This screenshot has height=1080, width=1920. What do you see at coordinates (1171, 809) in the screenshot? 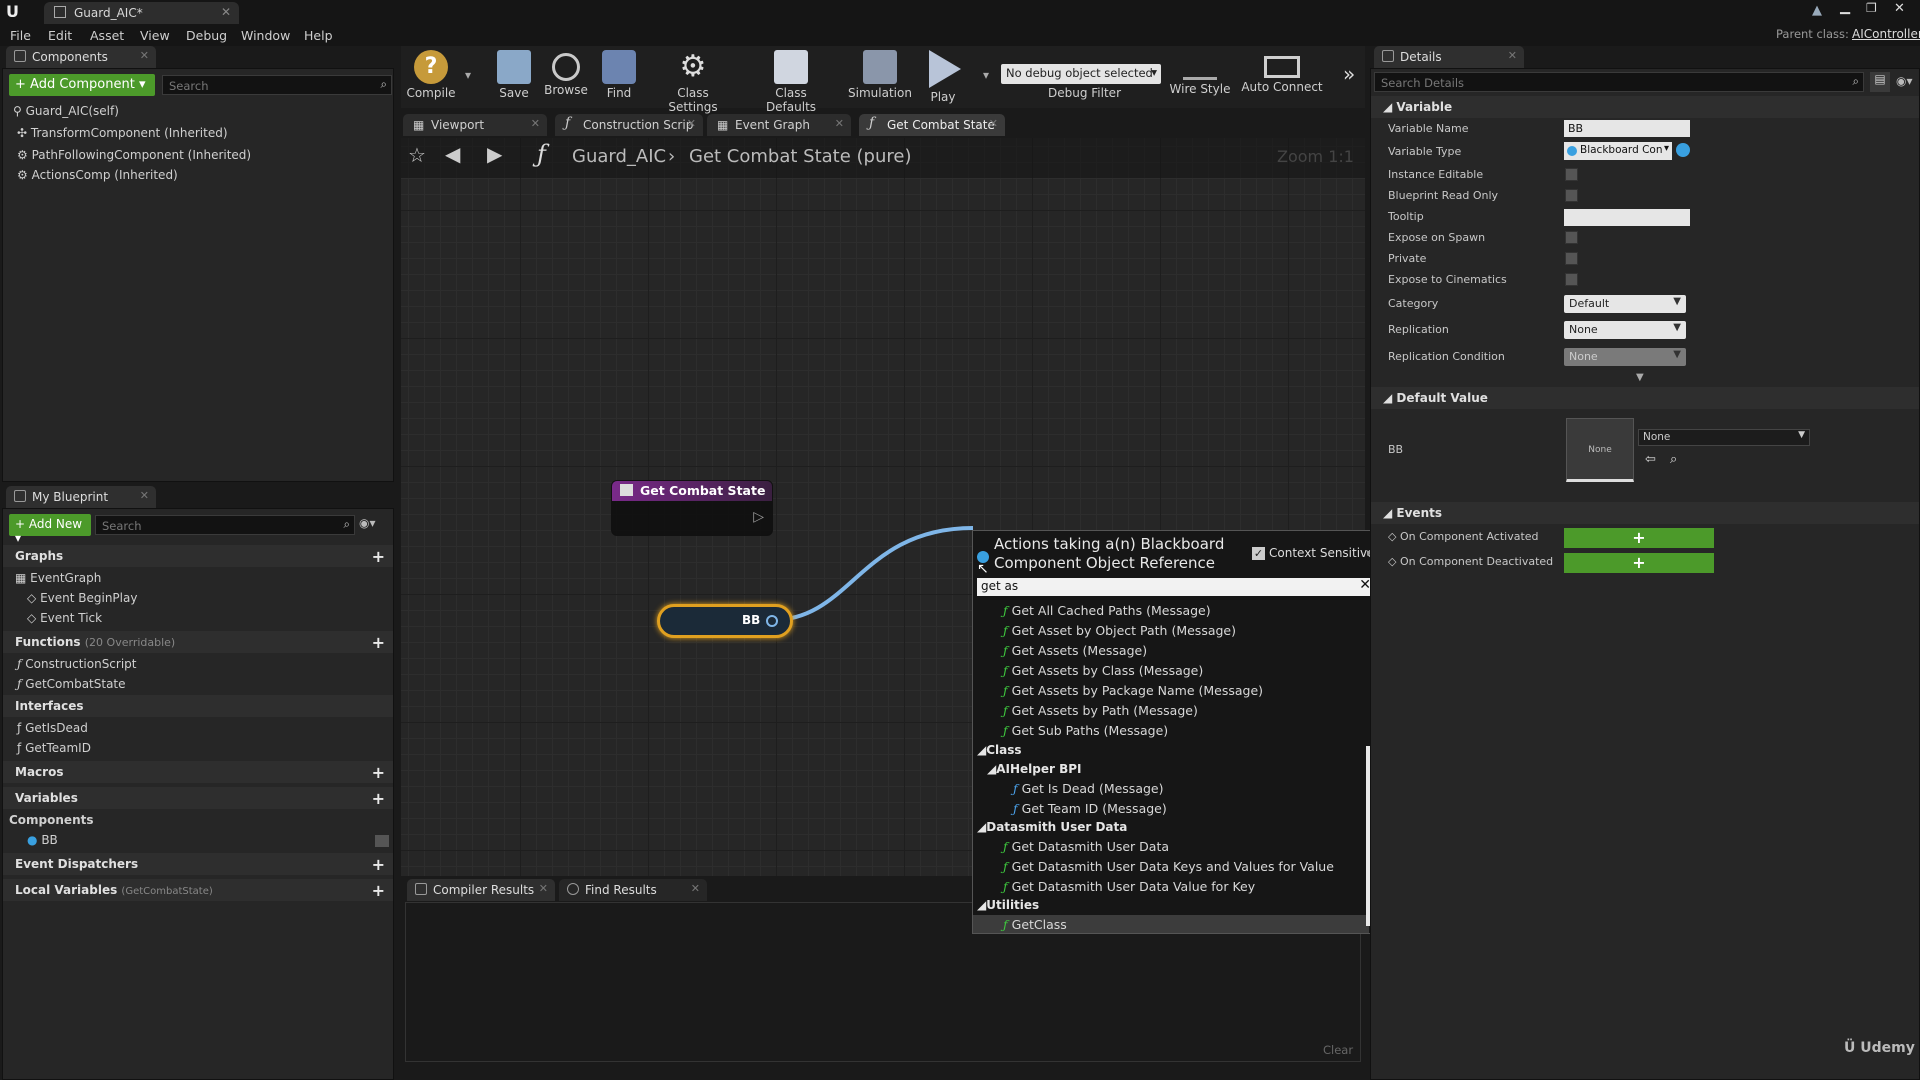
I see `action-item: ƒ Get Team ID (Message)` at bounding box center [1171, 809].